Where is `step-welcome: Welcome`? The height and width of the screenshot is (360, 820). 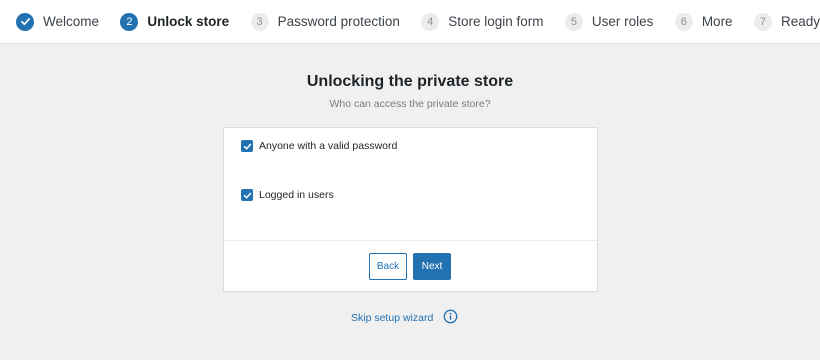 step-welcome: Welcome is located at coordinates (58, 21).